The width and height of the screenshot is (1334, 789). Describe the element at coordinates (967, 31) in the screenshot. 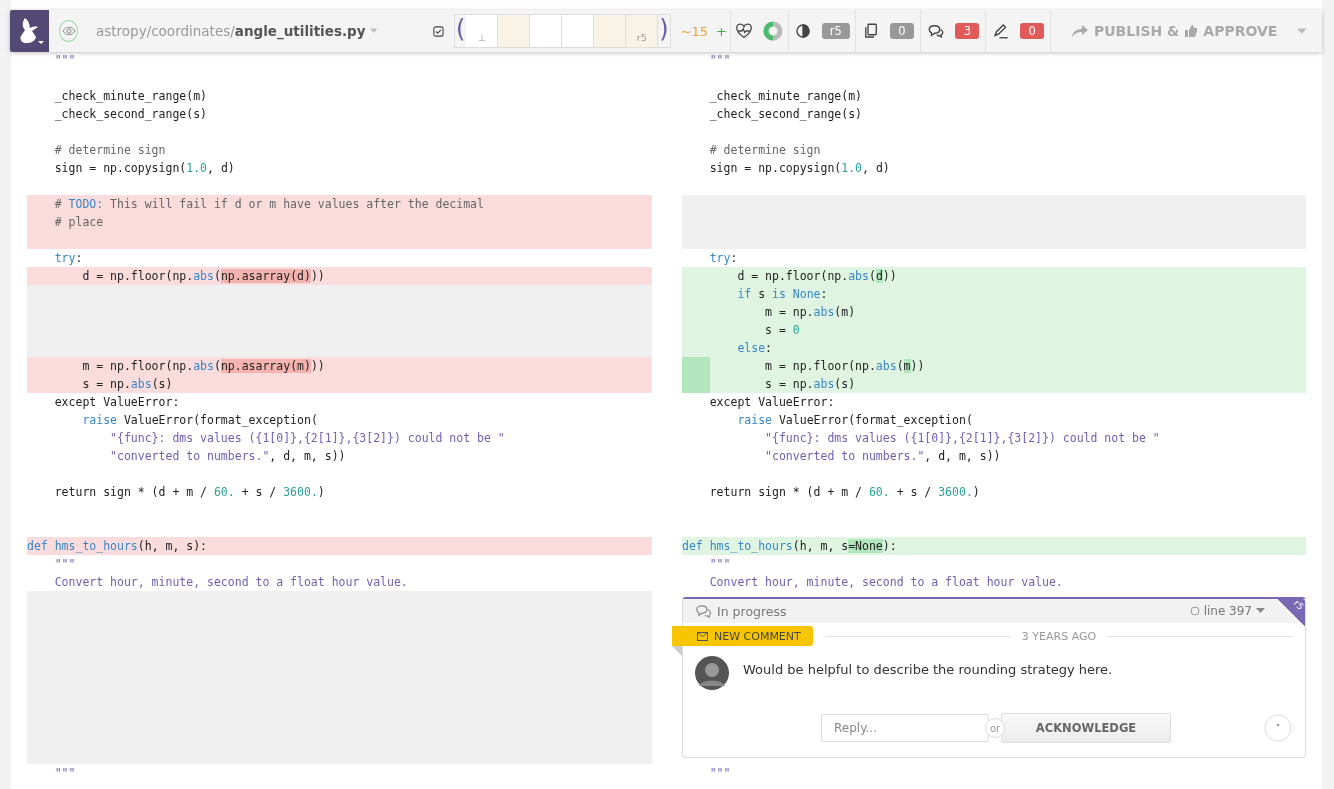

I see `count-badge: 3` at that location.